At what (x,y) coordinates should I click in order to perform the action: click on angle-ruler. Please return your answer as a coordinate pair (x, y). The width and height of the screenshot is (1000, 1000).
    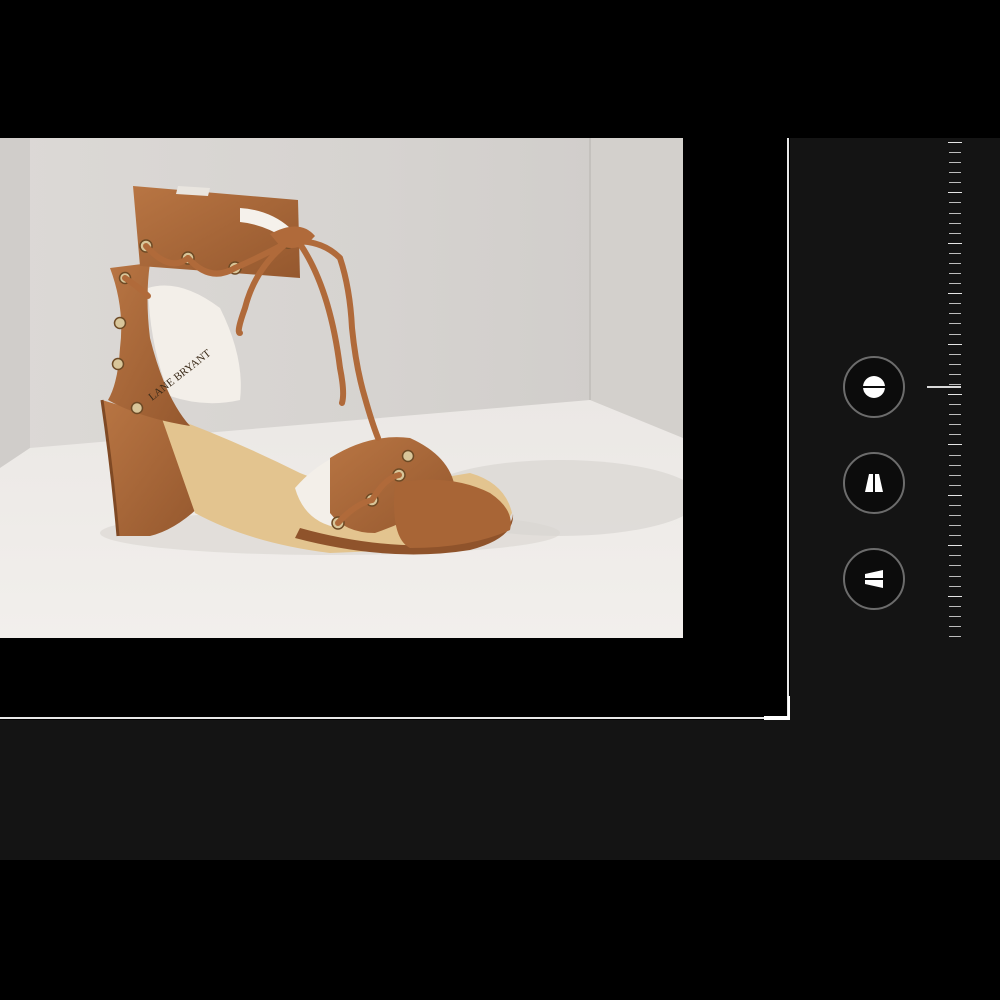
    Looking at the image, I should click on (955, 389).